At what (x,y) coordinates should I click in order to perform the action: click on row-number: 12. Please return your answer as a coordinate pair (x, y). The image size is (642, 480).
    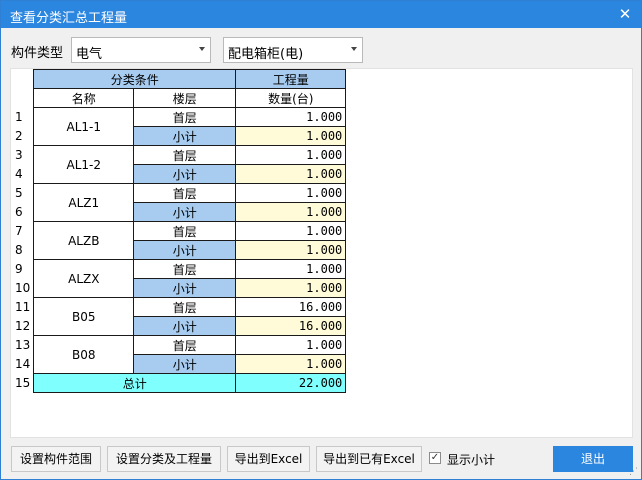
    Looking at the image, I should click on (22, 326).